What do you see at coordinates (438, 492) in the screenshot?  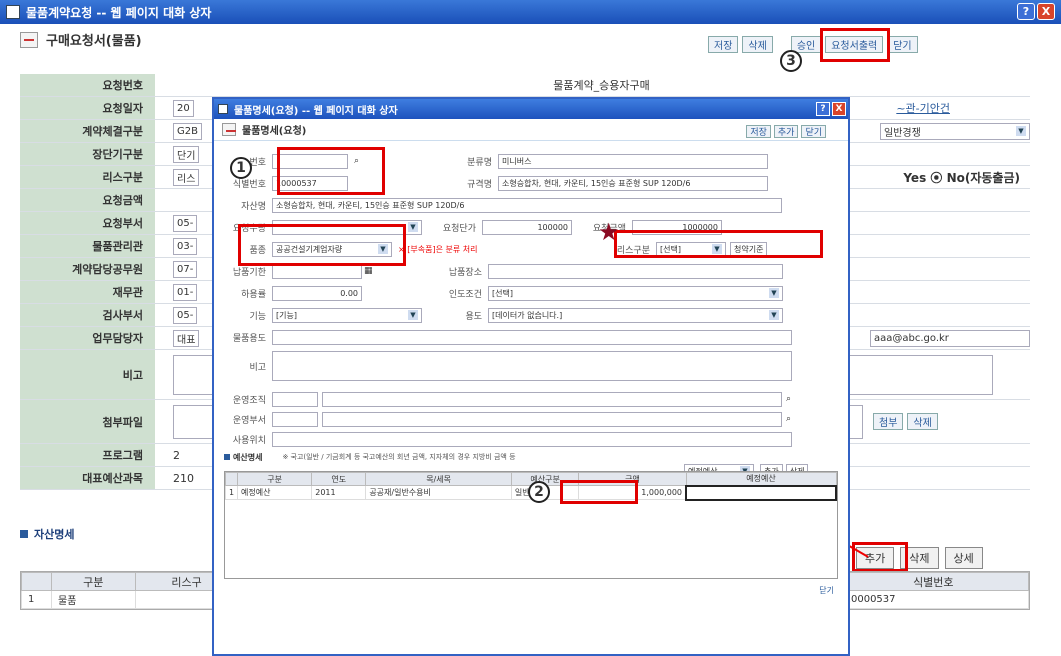 I see `grid-cell: 공공재/일반수용비` at bounding box center [438, 492].